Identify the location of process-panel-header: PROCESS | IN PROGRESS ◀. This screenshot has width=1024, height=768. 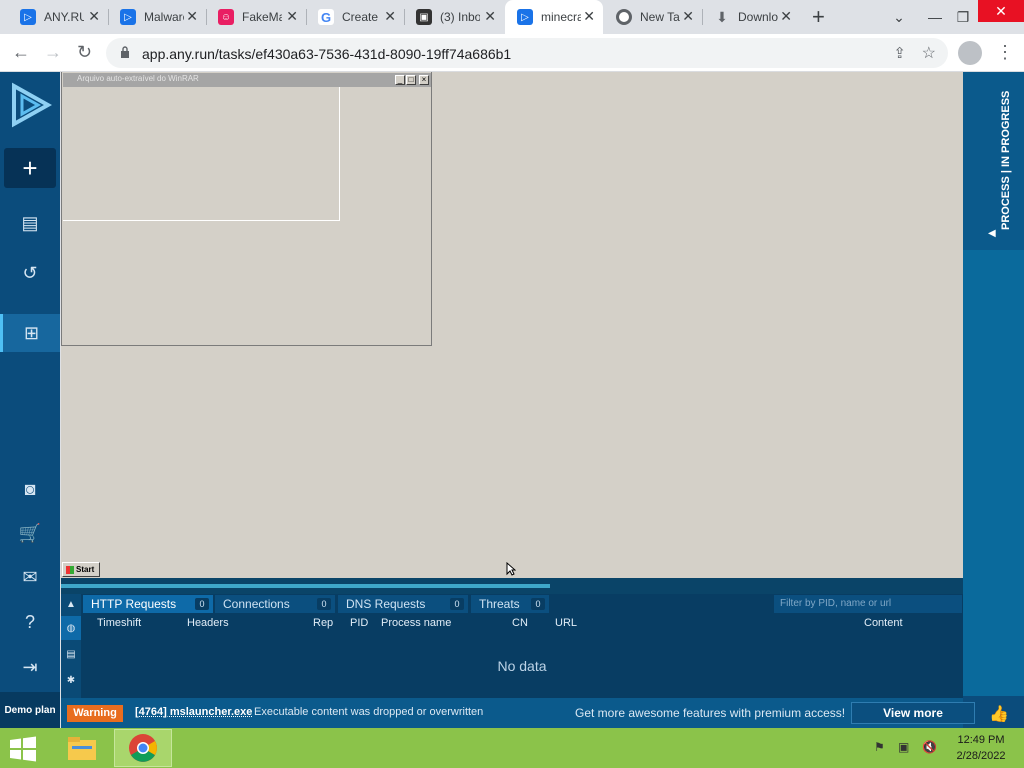
(993, 161).